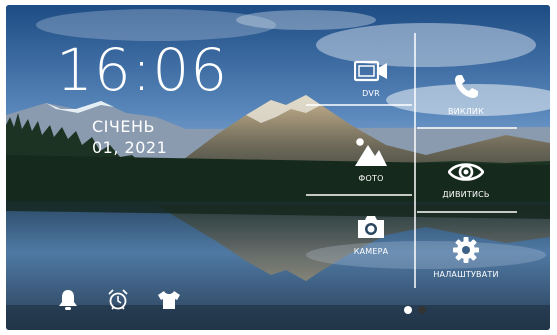  Describe the element at coordinates (142, 70) in the screenshot. I see `clock-time: 16:06` at that location.